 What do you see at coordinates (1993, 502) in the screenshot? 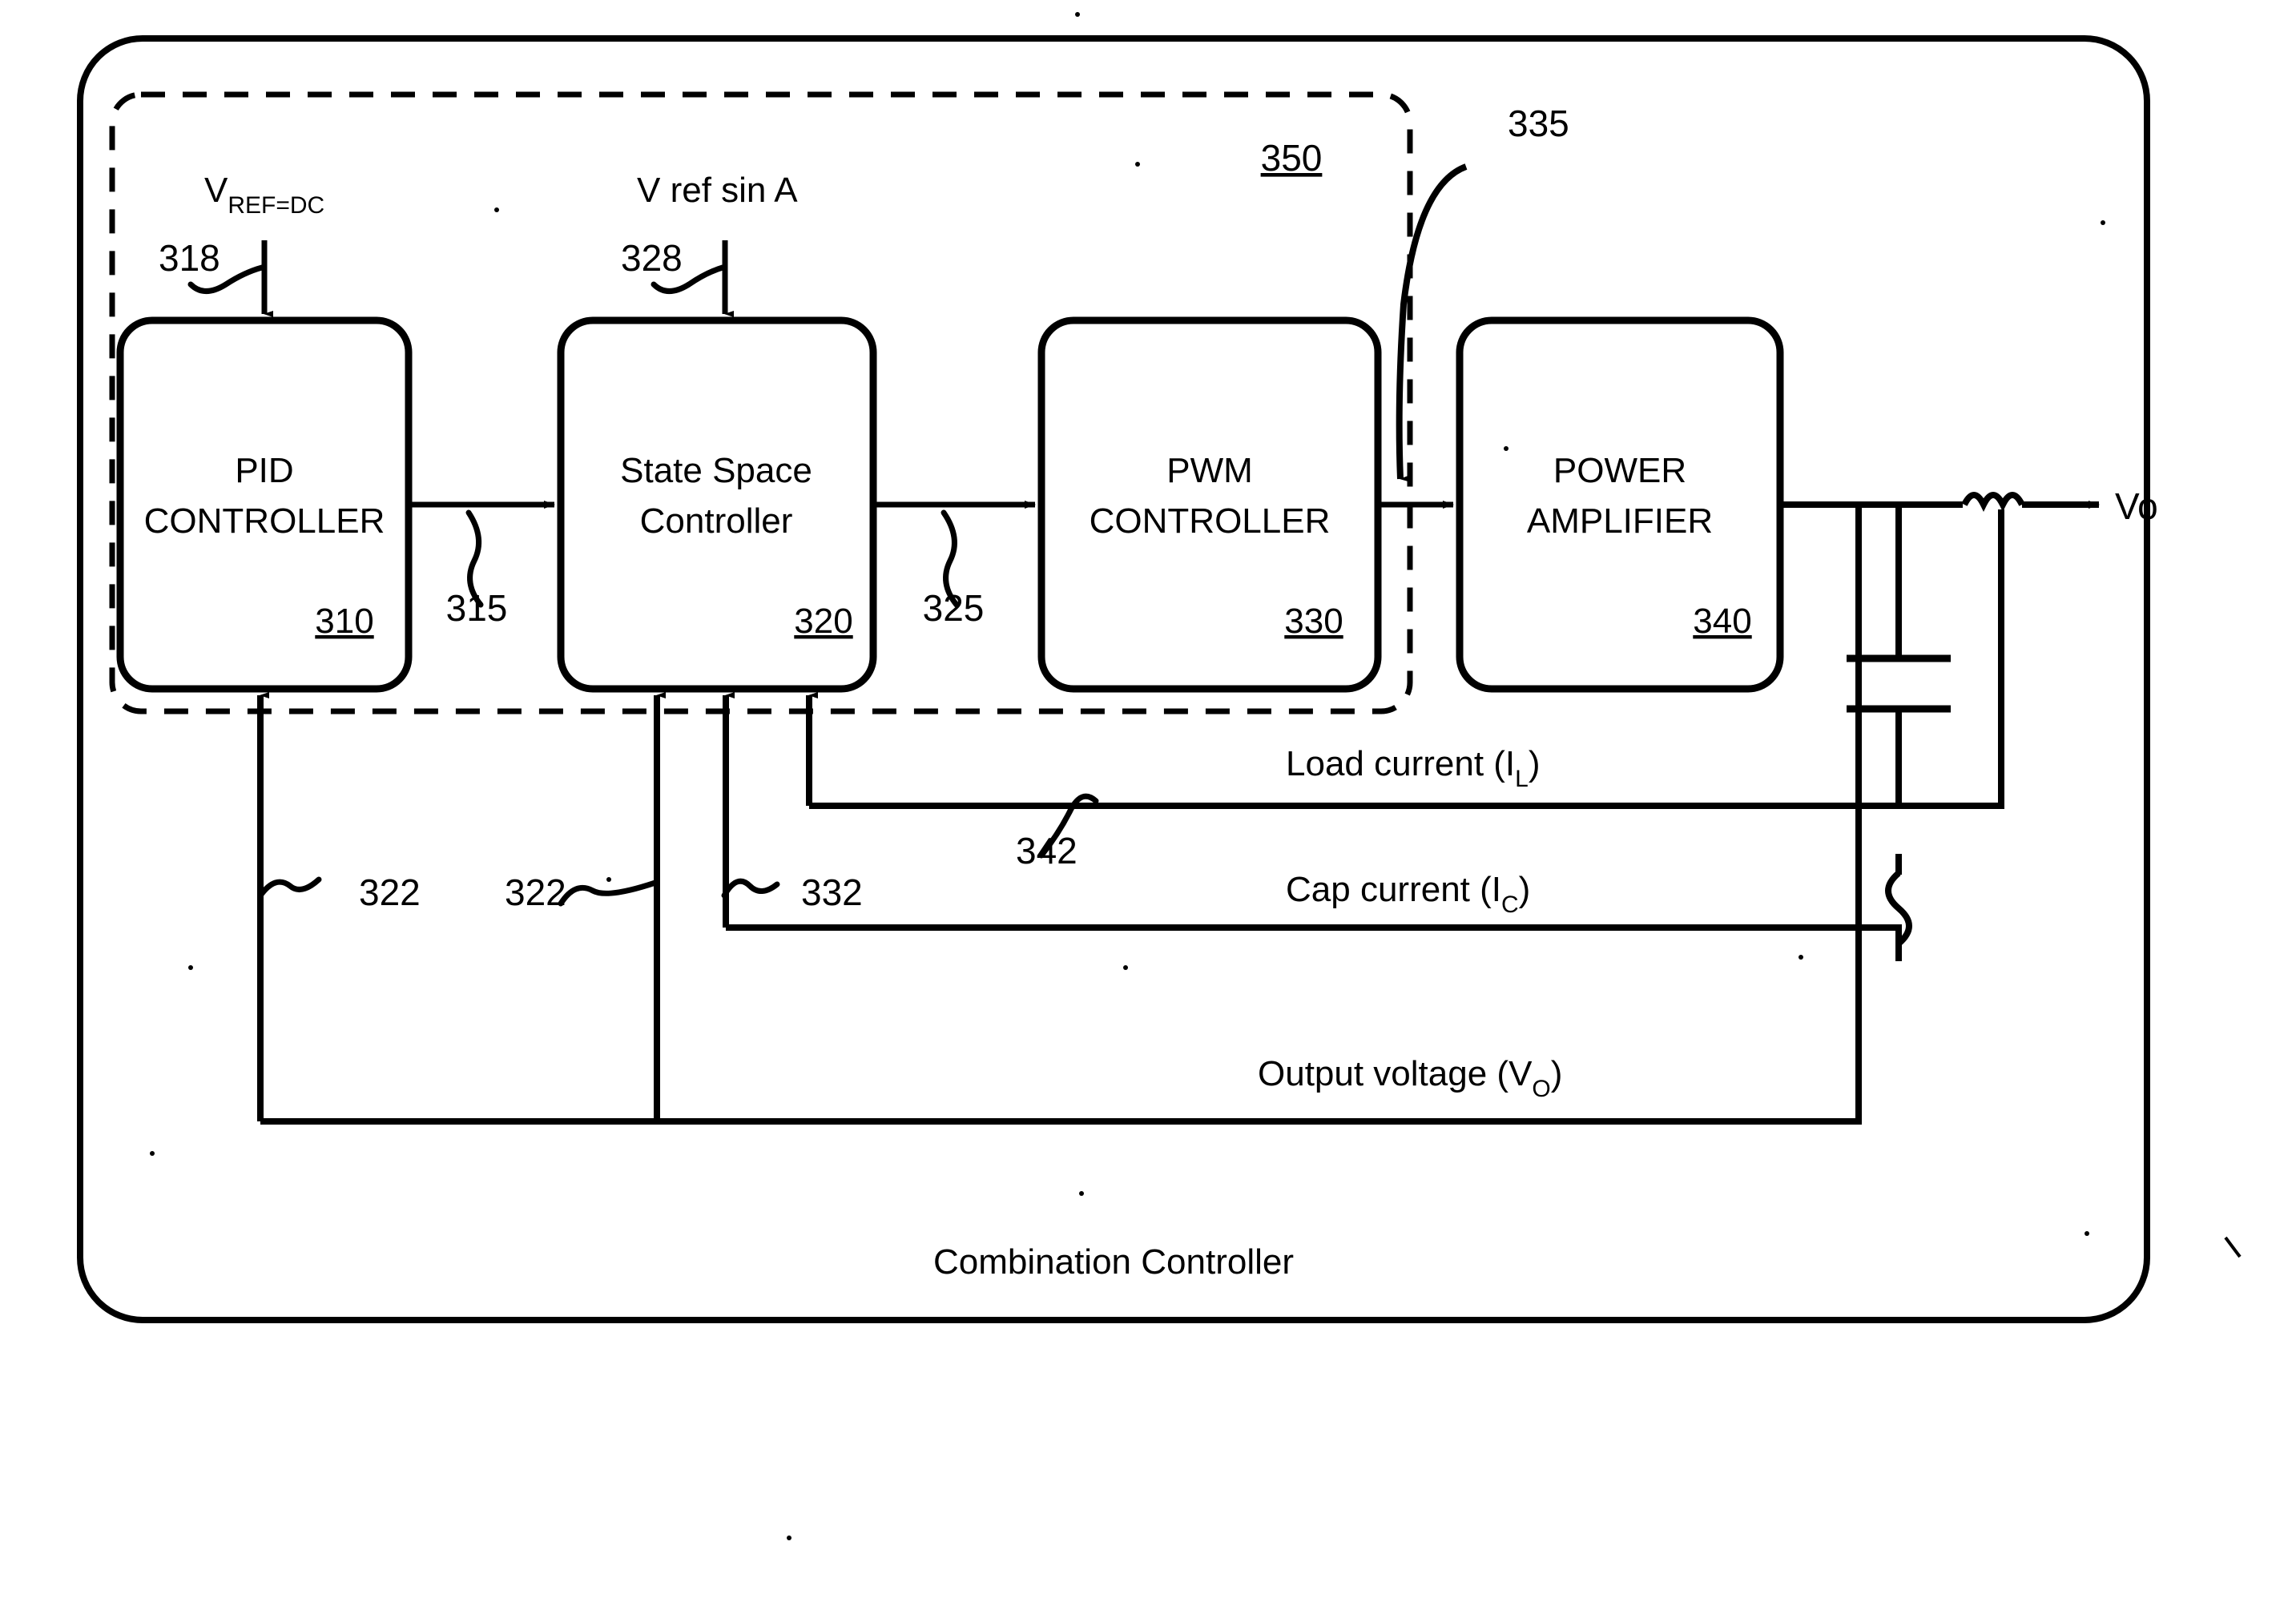
I see `inductor-icon` at bounding box center [1993, 502].